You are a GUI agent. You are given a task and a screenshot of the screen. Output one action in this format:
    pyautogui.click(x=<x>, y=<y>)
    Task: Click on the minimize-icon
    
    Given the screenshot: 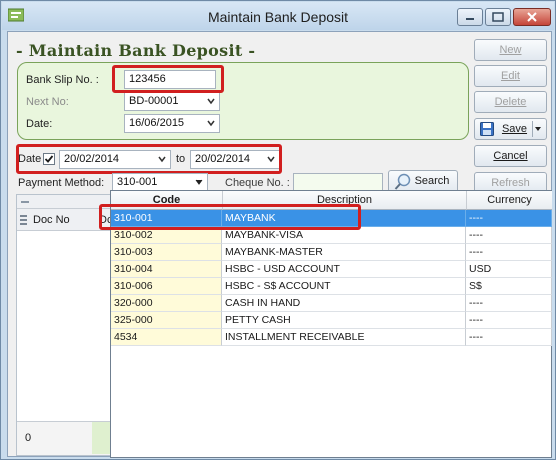 What is the action you would take?
    pyautogui.click(x=470, y=19)
    